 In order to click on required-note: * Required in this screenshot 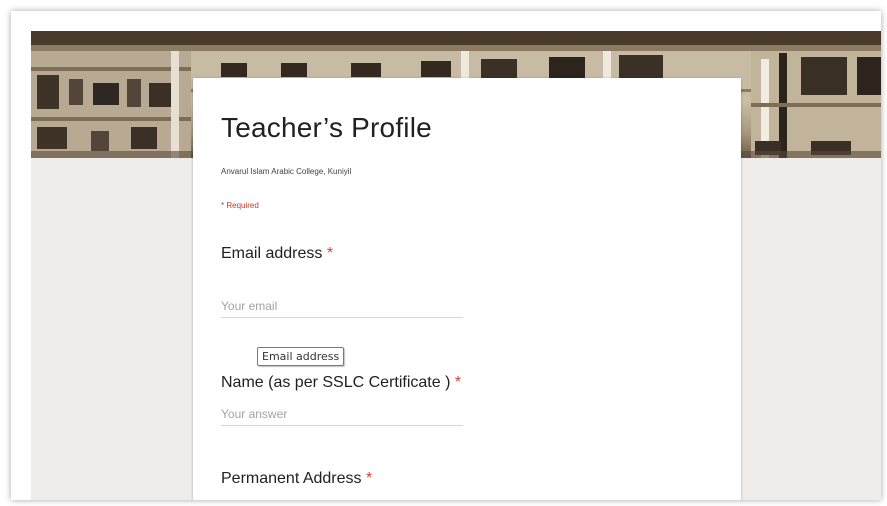, I will do `click(240, 205)`.